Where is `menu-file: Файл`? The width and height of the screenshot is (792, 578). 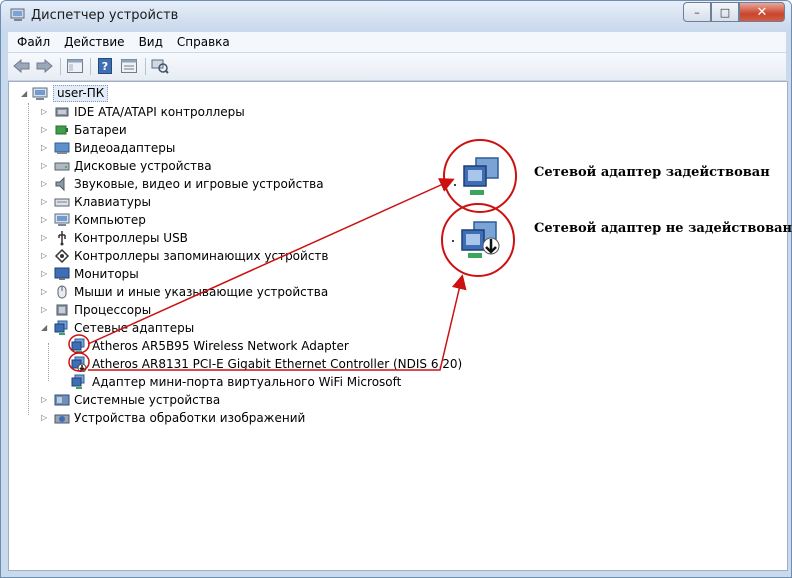
menu-file: Файл is located at coordinates (33, 42).